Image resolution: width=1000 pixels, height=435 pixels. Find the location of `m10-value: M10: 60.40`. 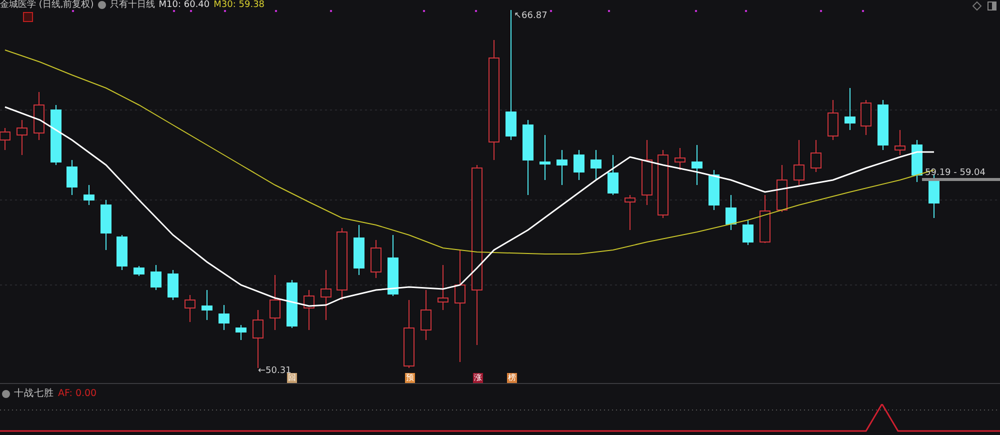

m10-value: M10: 60.40 is located at coordinates (184, 5).